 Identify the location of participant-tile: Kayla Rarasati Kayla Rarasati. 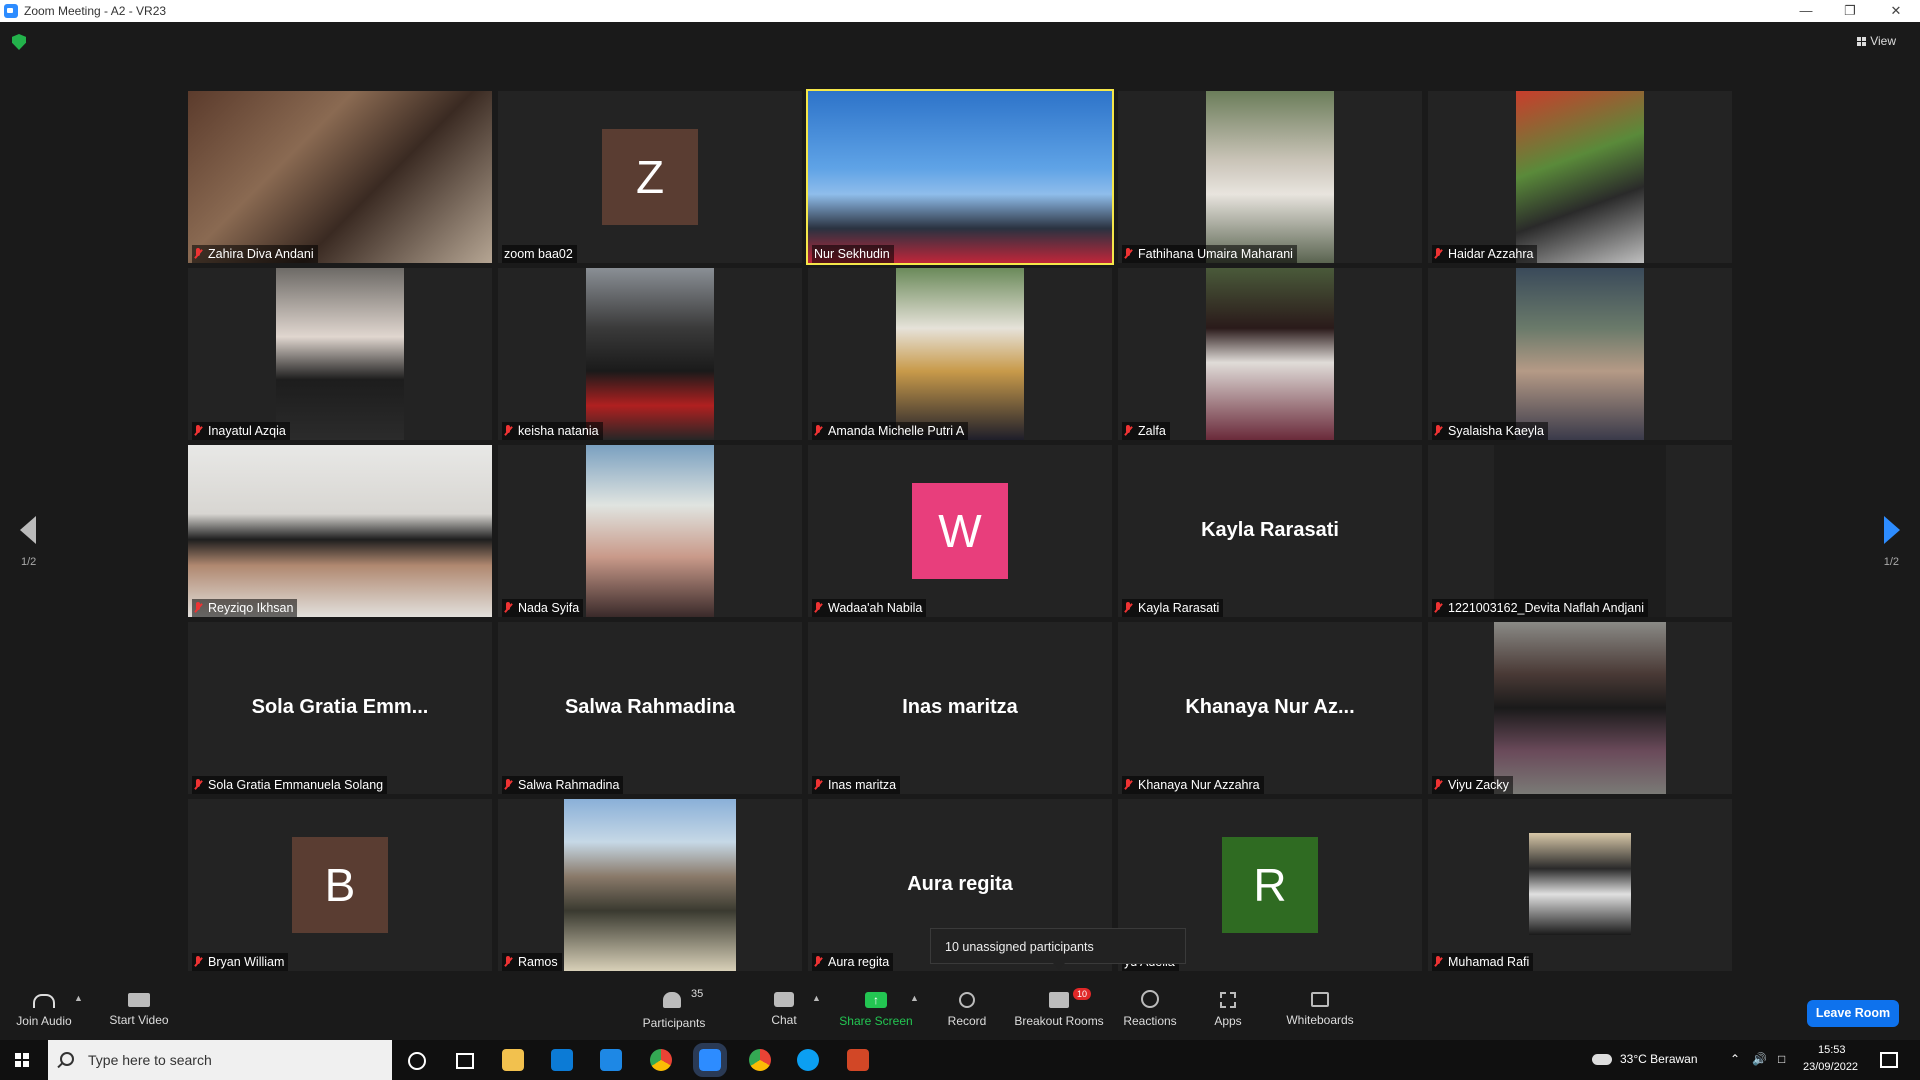
(1270, 531).